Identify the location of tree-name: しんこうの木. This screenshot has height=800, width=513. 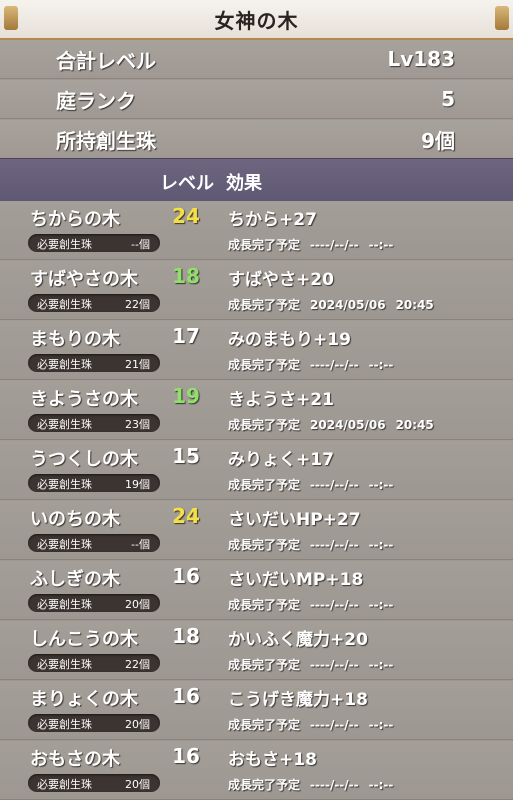
(84, 639).